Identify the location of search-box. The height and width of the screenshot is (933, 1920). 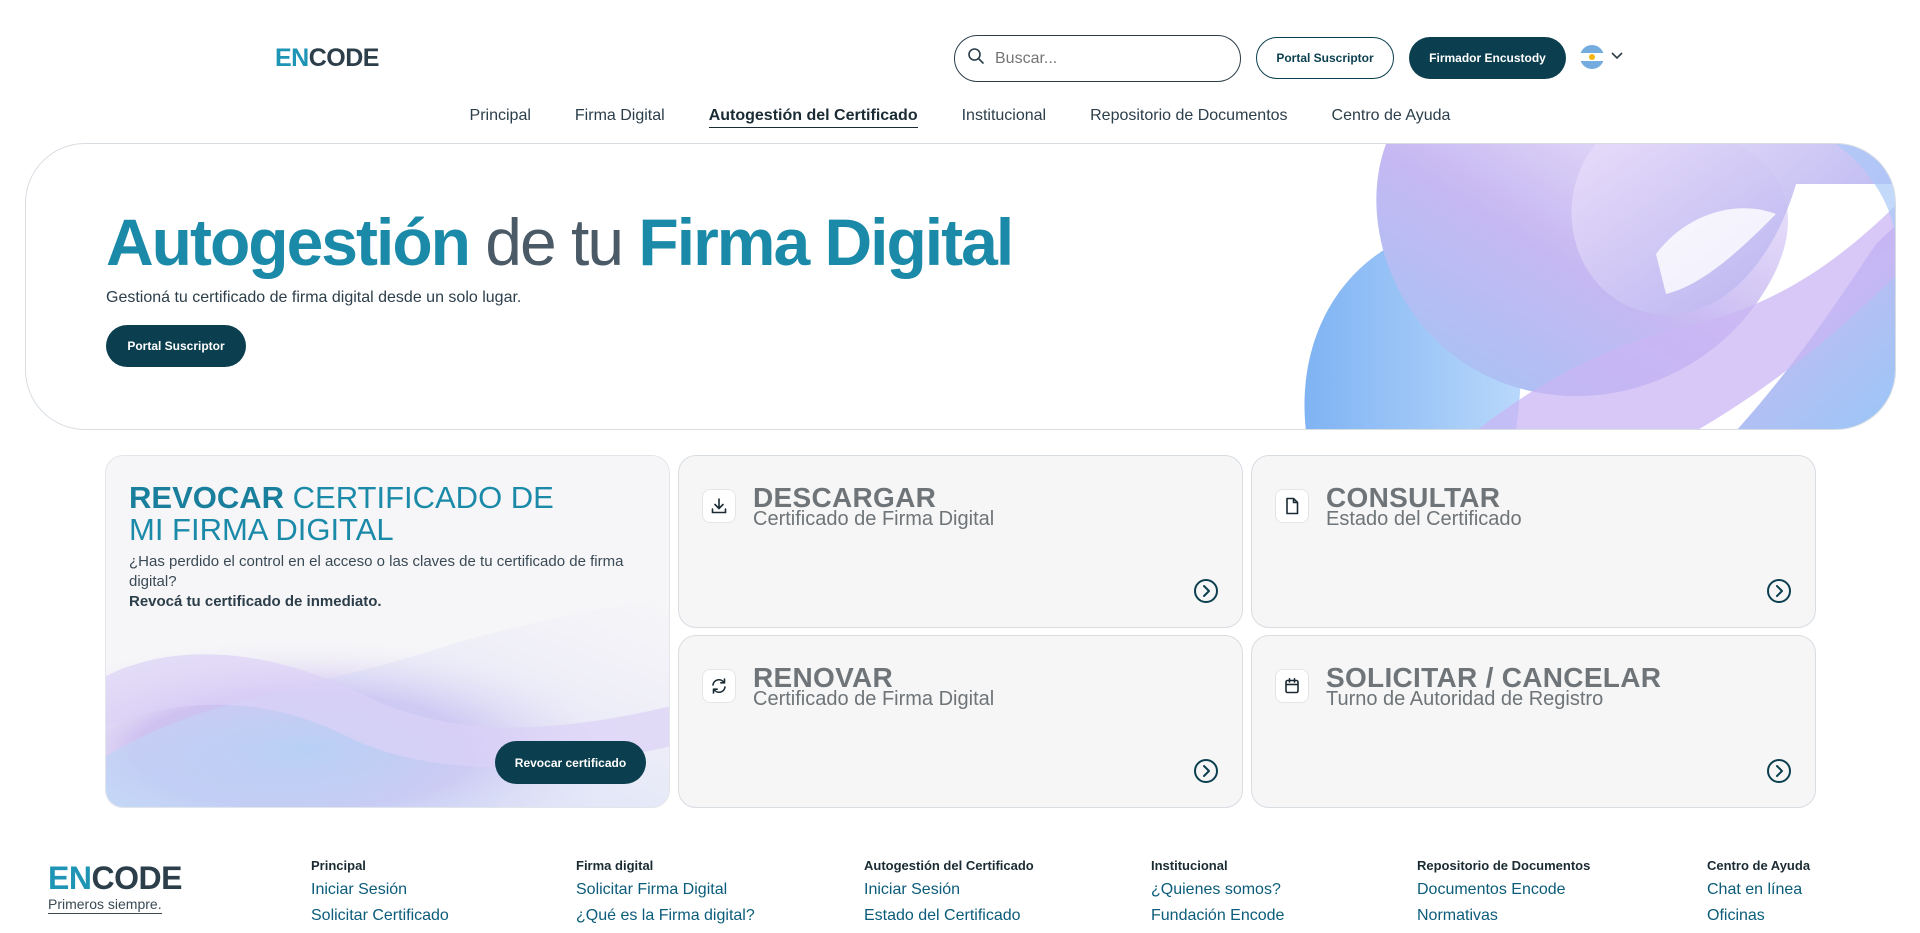
(1097, 58).